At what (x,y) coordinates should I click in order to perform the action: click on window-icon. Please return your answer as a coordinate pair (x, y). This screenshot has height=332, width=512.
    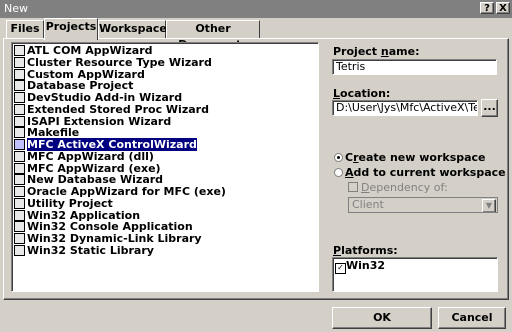
    Looking at the image, I should click on (19, 215).